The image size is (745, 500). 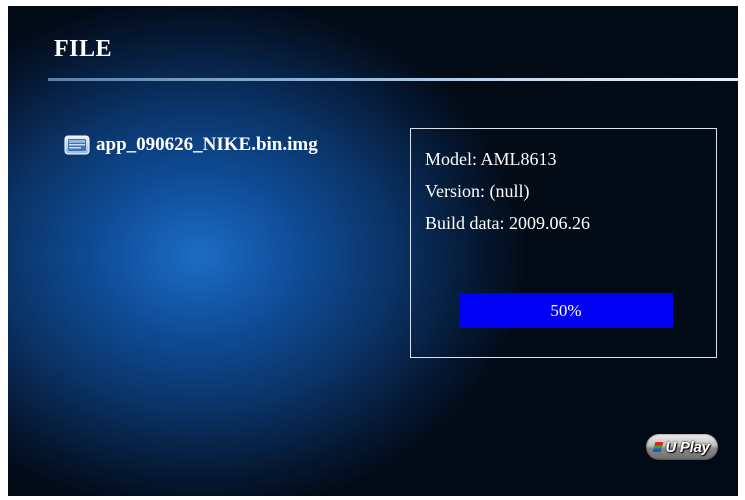 I want to click on title-divider, so click(x=393, y=79).